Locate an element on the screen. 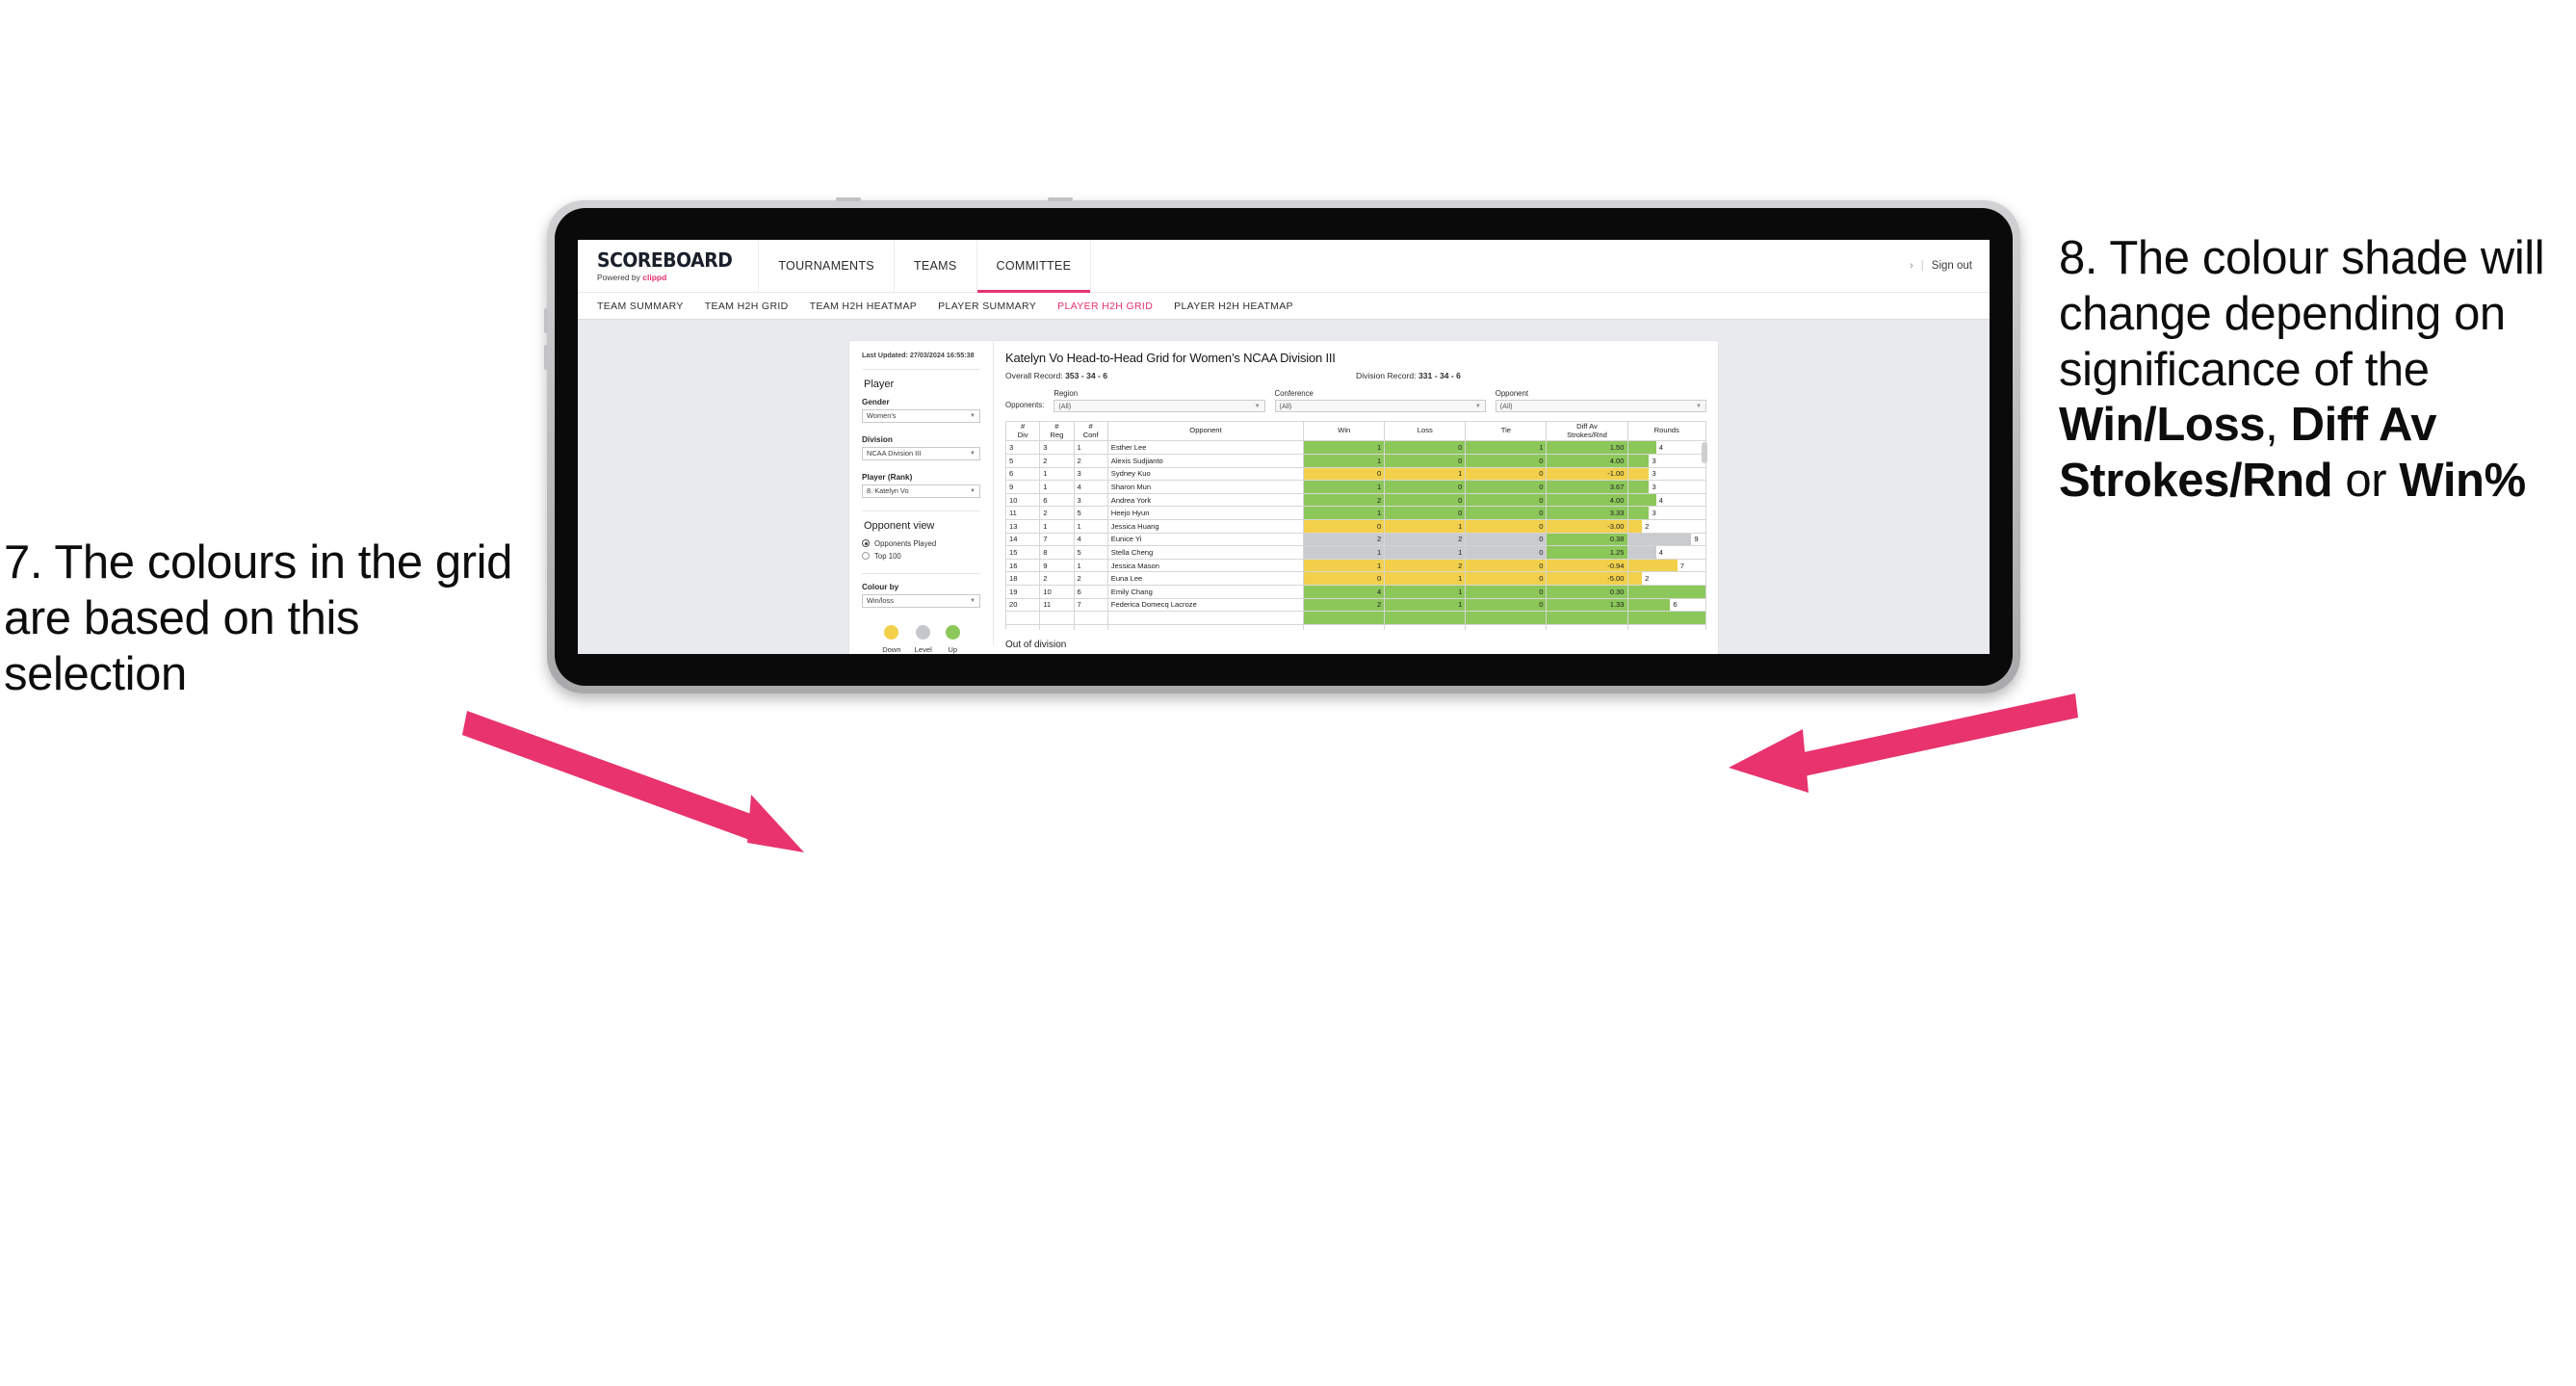 This screenshot has width=2576, height=1386. col-tie: Tie is located at coordinates (1506, 431).